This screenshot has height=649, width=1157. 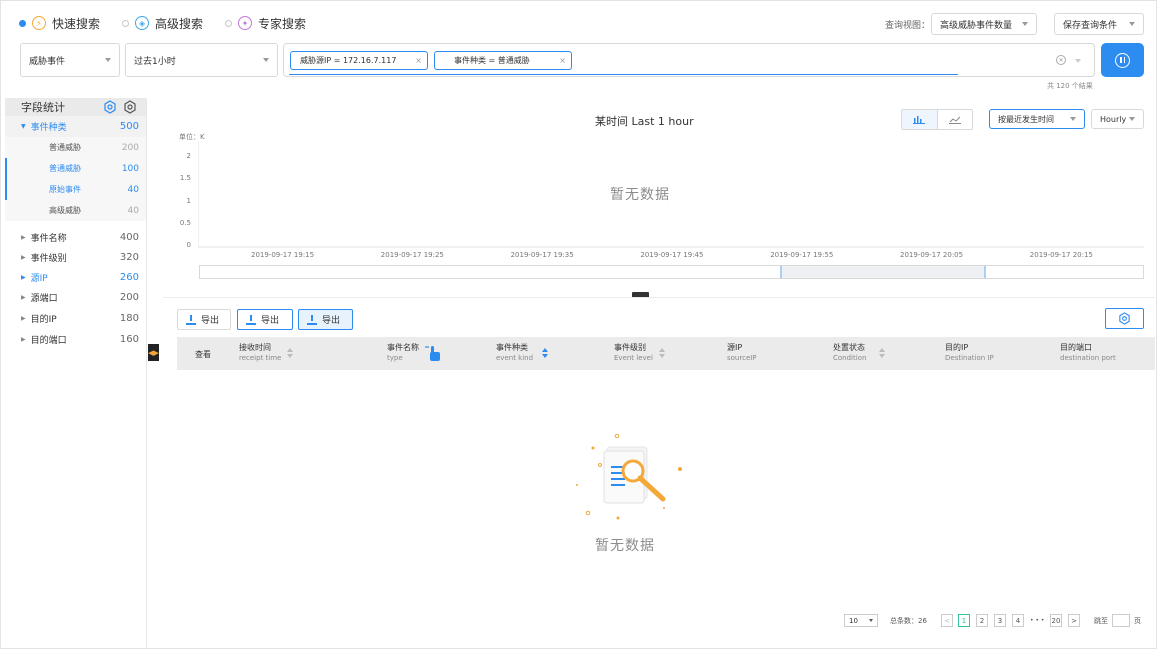 What do you see at coordinates (162, 23) in the screenshot?
I see `mode-advanced-search: ◈ 高级搜索` at bounding box center [162, 23].